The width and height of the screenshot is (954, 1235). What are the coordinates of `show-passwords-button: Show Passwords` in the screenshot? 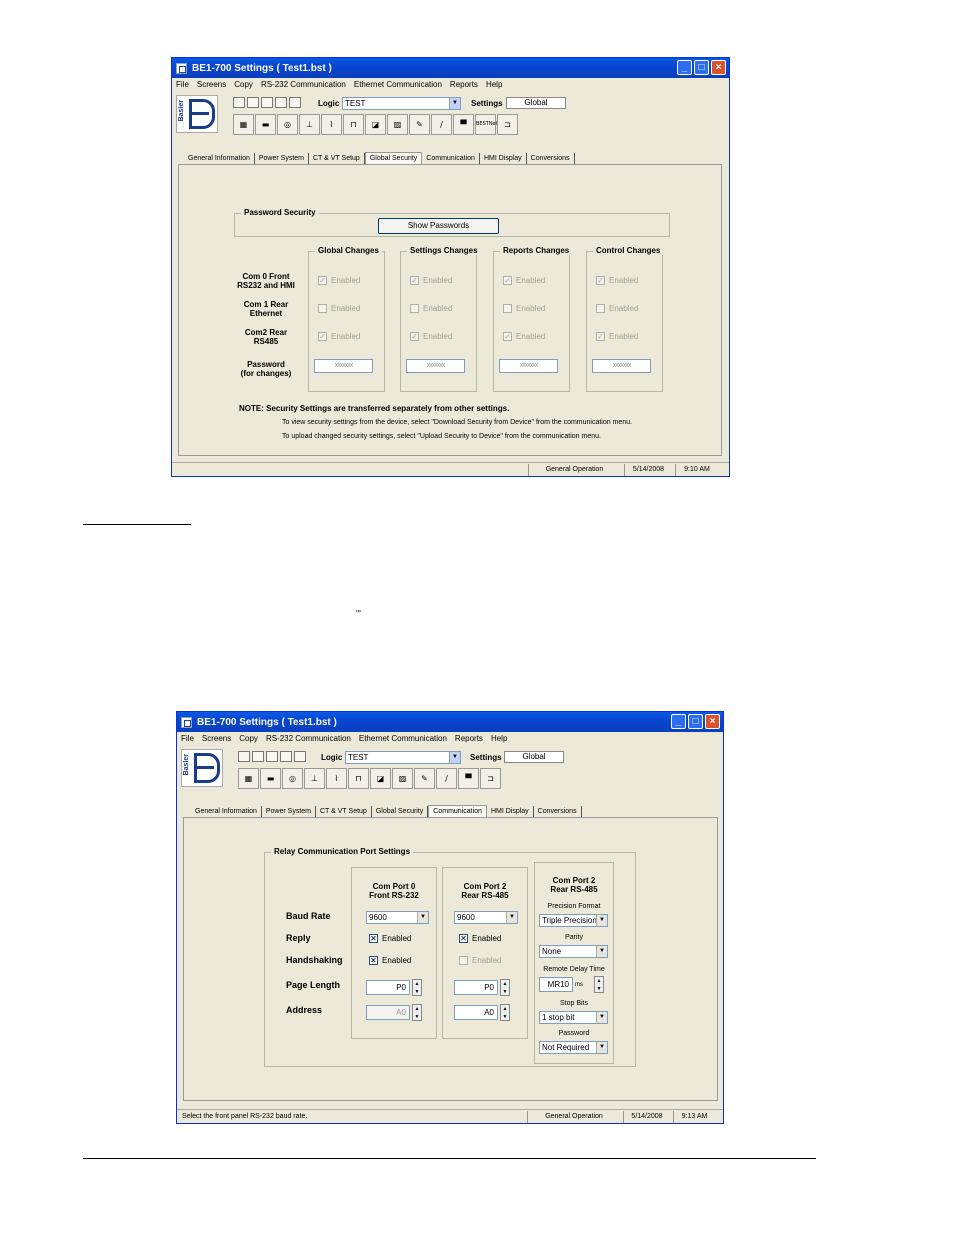 It's located at (438, 226).